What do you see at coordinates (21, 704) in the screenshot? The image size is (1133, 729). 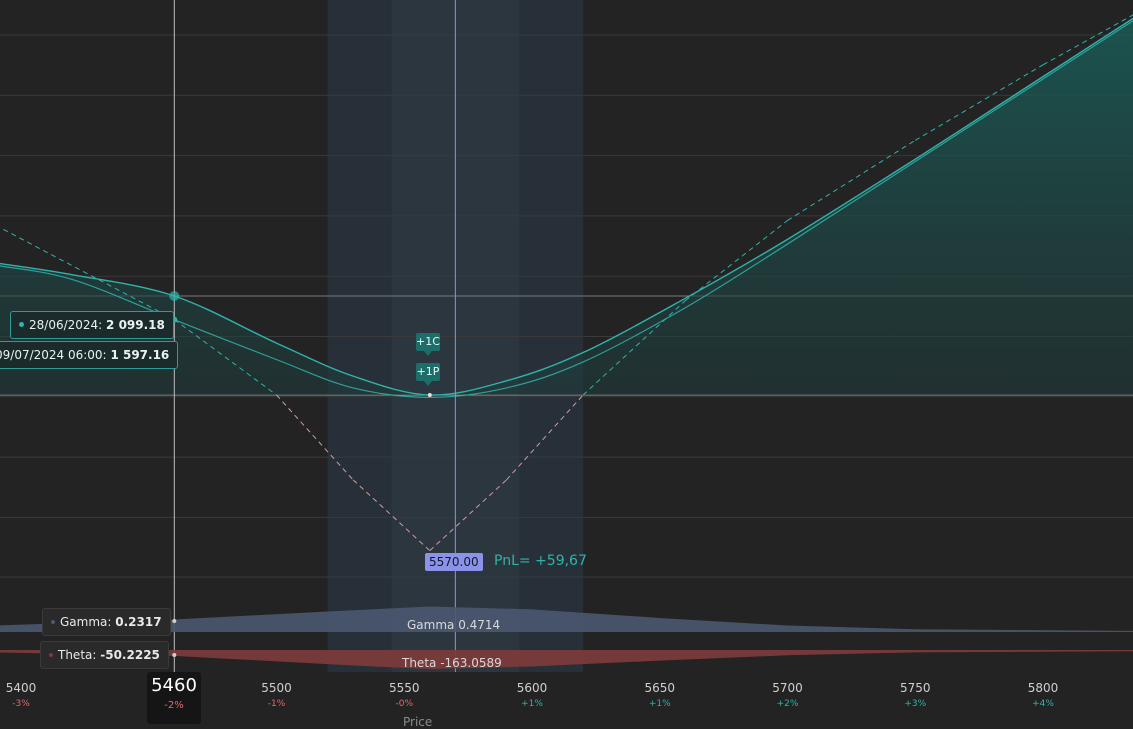 I see `x-tick-pct: -3%` at bounding box center [21, 704].